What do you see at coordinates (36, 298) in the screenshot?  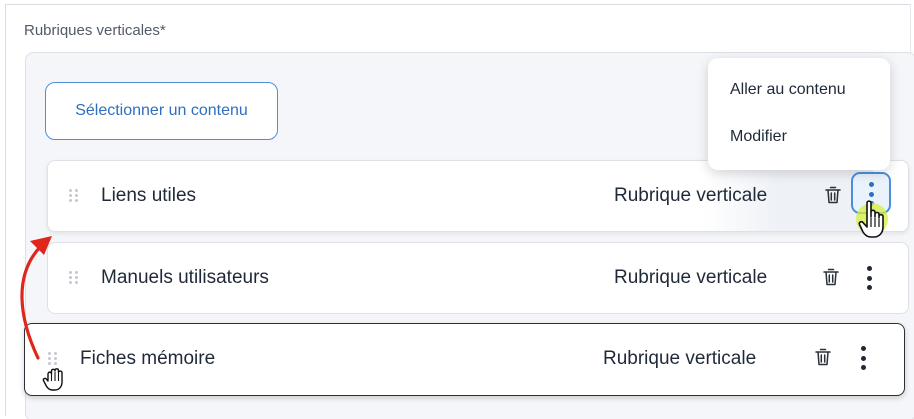 I see `curved-arrow-icon` at bounding box center [36, 298].